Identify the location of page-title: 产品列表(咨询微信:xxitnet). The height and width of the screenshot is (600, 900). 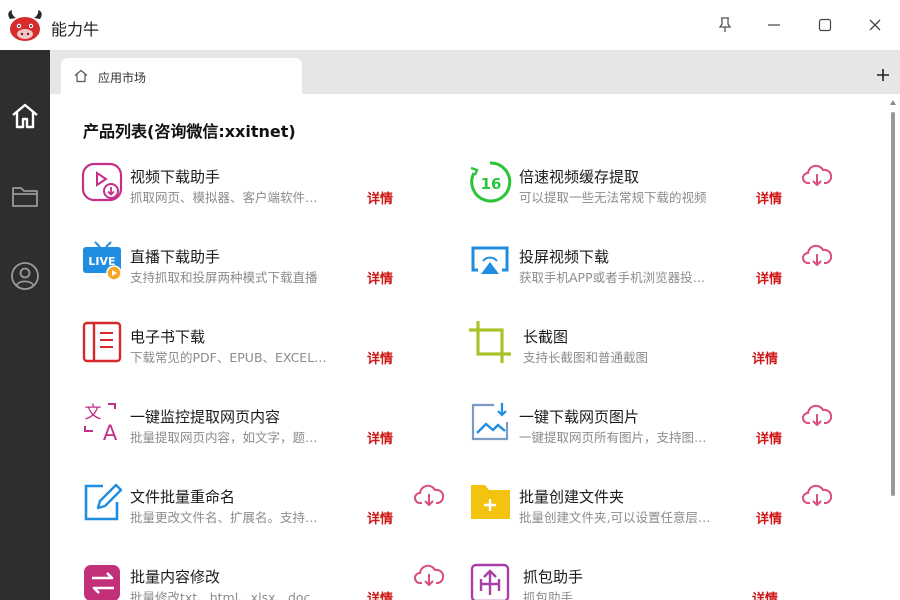
(189, 131).